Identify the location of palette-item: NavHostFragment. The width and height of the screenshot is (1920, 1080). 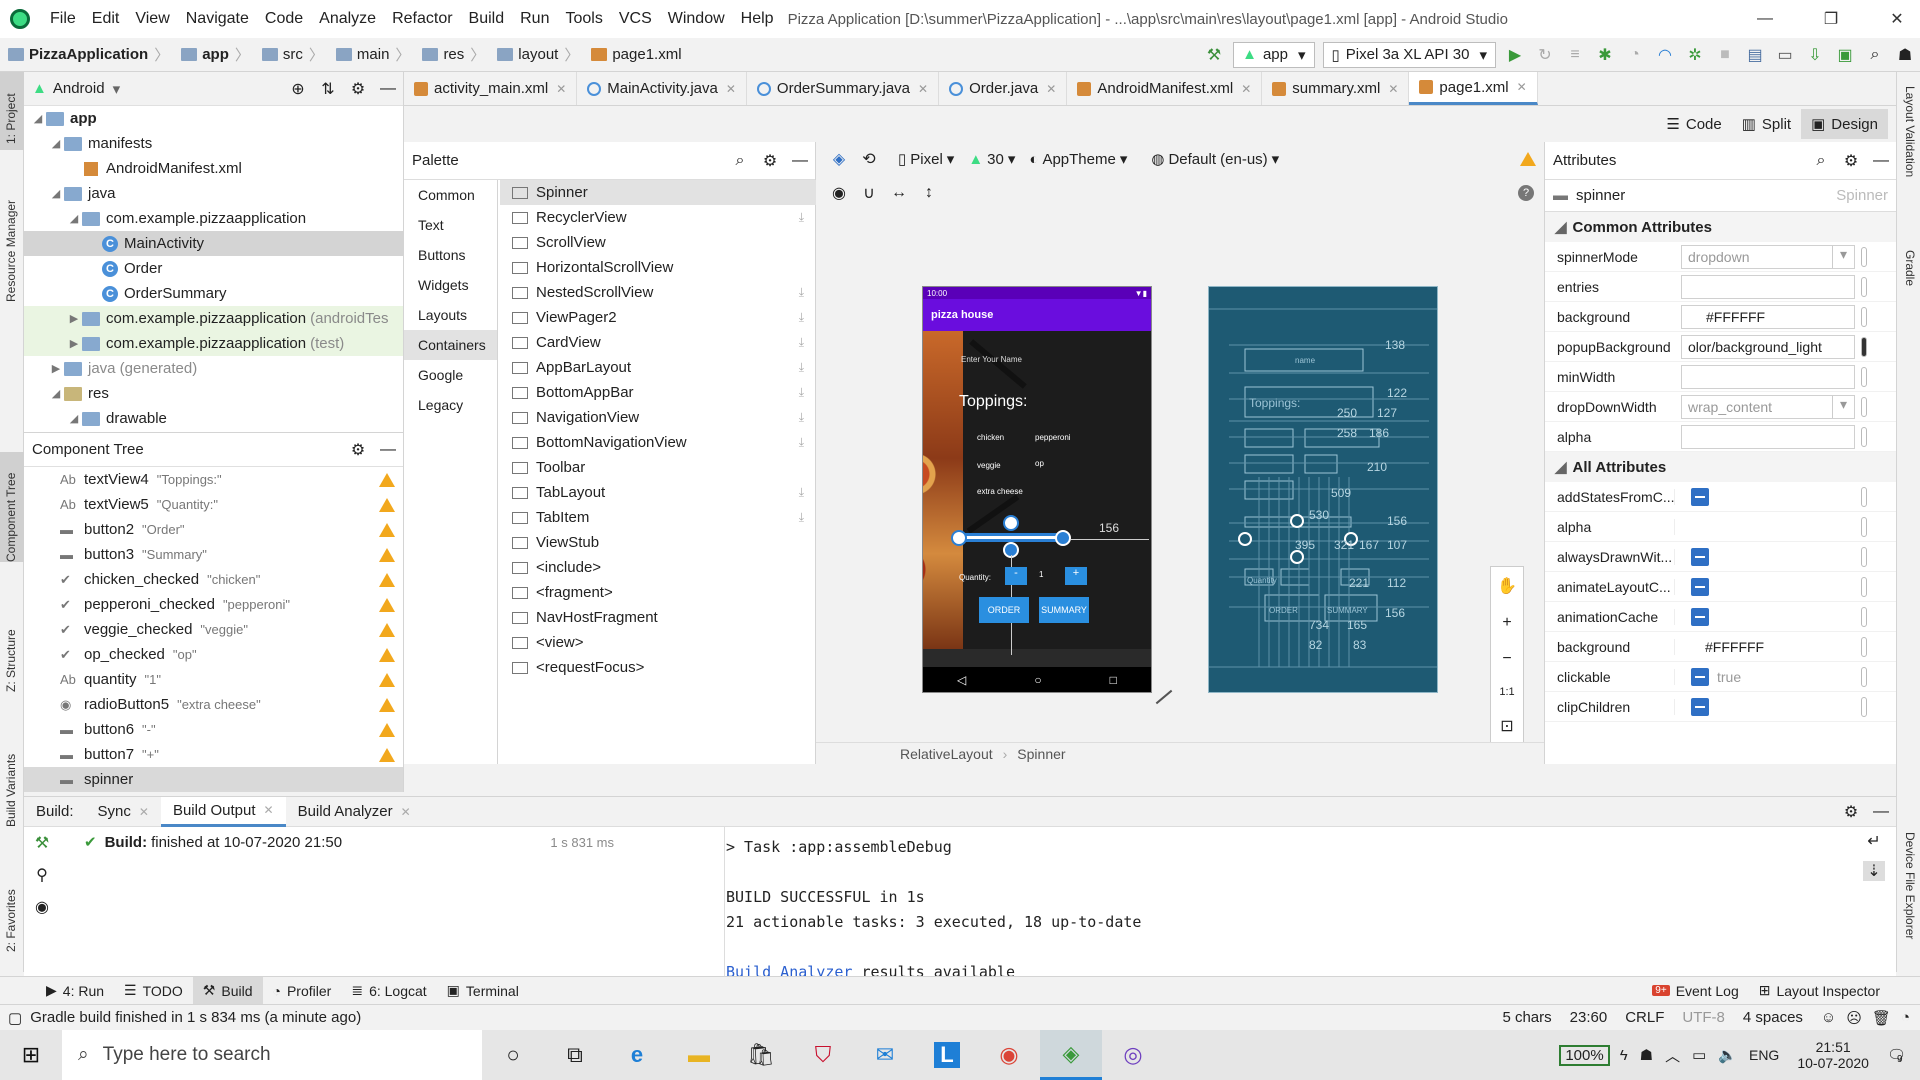
(658, 617).